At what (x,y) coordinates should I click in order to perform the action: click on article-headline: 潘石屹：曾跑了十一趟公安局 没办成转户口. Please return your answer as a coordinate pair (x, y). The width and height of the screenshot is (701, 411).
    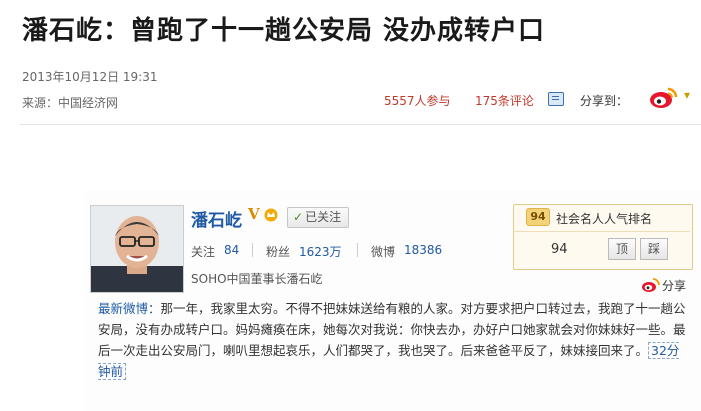
    Looking at the image, I should click on (284, 31).